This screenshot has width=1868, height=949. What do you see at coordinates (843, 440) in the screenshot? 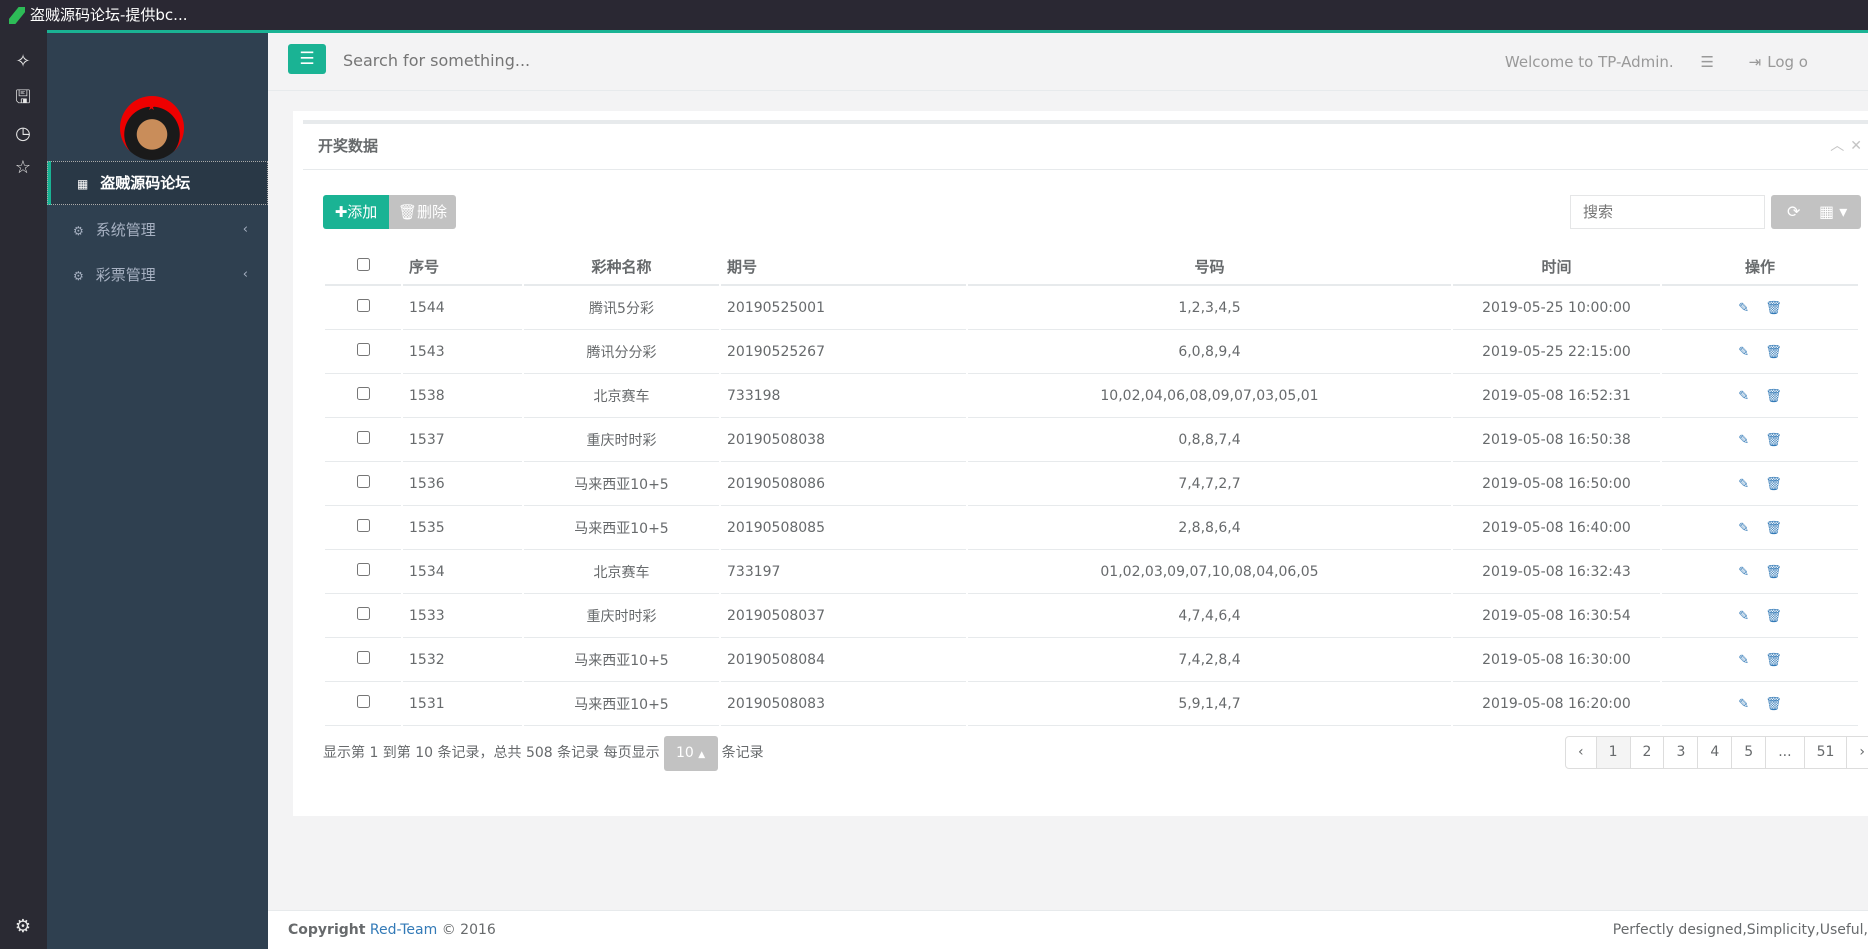
I see `issue-cell: 20190508038` at bounding box center [843, 440].